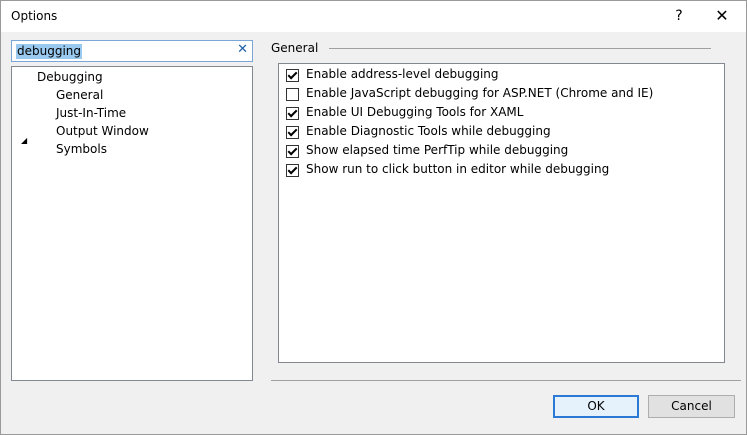 The height and width of the screenshot is (435, 747). Describe the element at coordinates (373, 16) in the screenshot. I see `title-bar: Options ? ✕` at that location.